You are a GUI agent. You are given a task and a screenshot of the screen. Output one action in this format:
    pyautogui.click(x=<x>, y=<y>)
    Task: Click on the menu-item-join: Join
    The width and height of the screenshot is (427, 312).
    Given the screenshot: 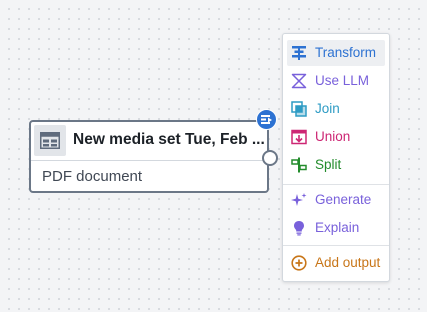 What is the action you would take?
    pyautogui.click(x=336, y=109)
    